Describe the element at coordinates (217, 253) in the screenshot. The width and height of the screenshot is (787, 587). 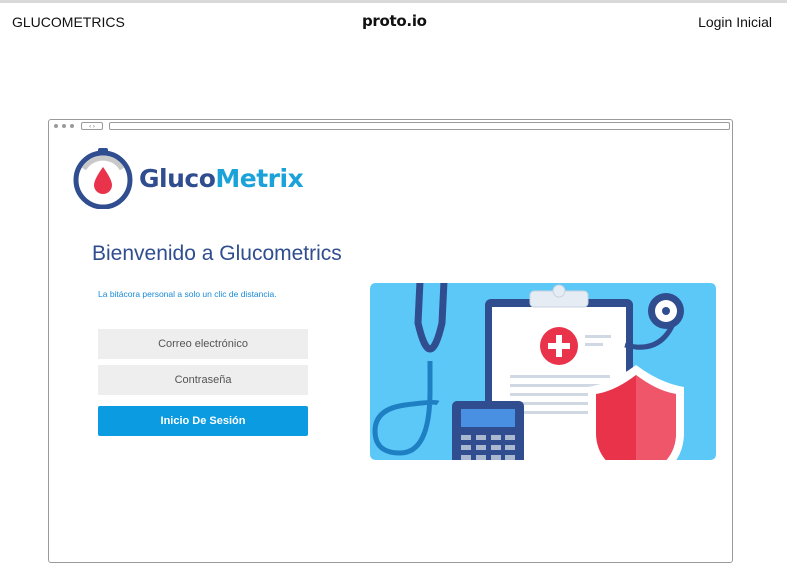
I see `page-title: Bienvenido a Glucometrics` at that location.